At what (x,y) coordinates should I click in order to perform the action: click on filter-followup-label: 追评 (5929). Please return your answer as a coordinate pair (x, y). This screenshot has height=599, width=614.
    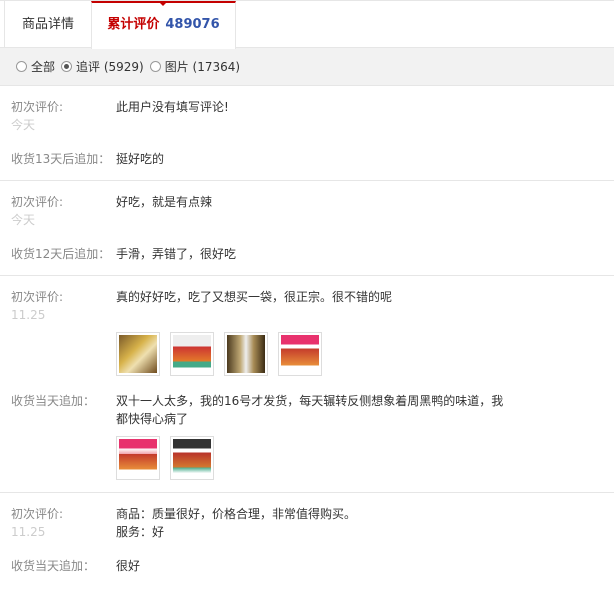
    Looking at the image, I should click on (110, 67).